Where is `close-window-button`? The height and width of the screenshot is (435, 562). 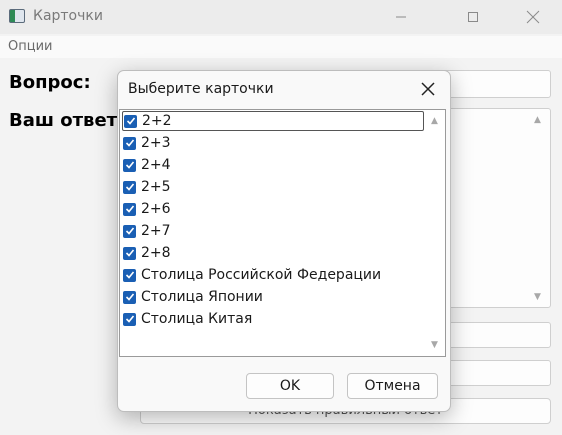
close-window-button is located at coordinates (533, 17).